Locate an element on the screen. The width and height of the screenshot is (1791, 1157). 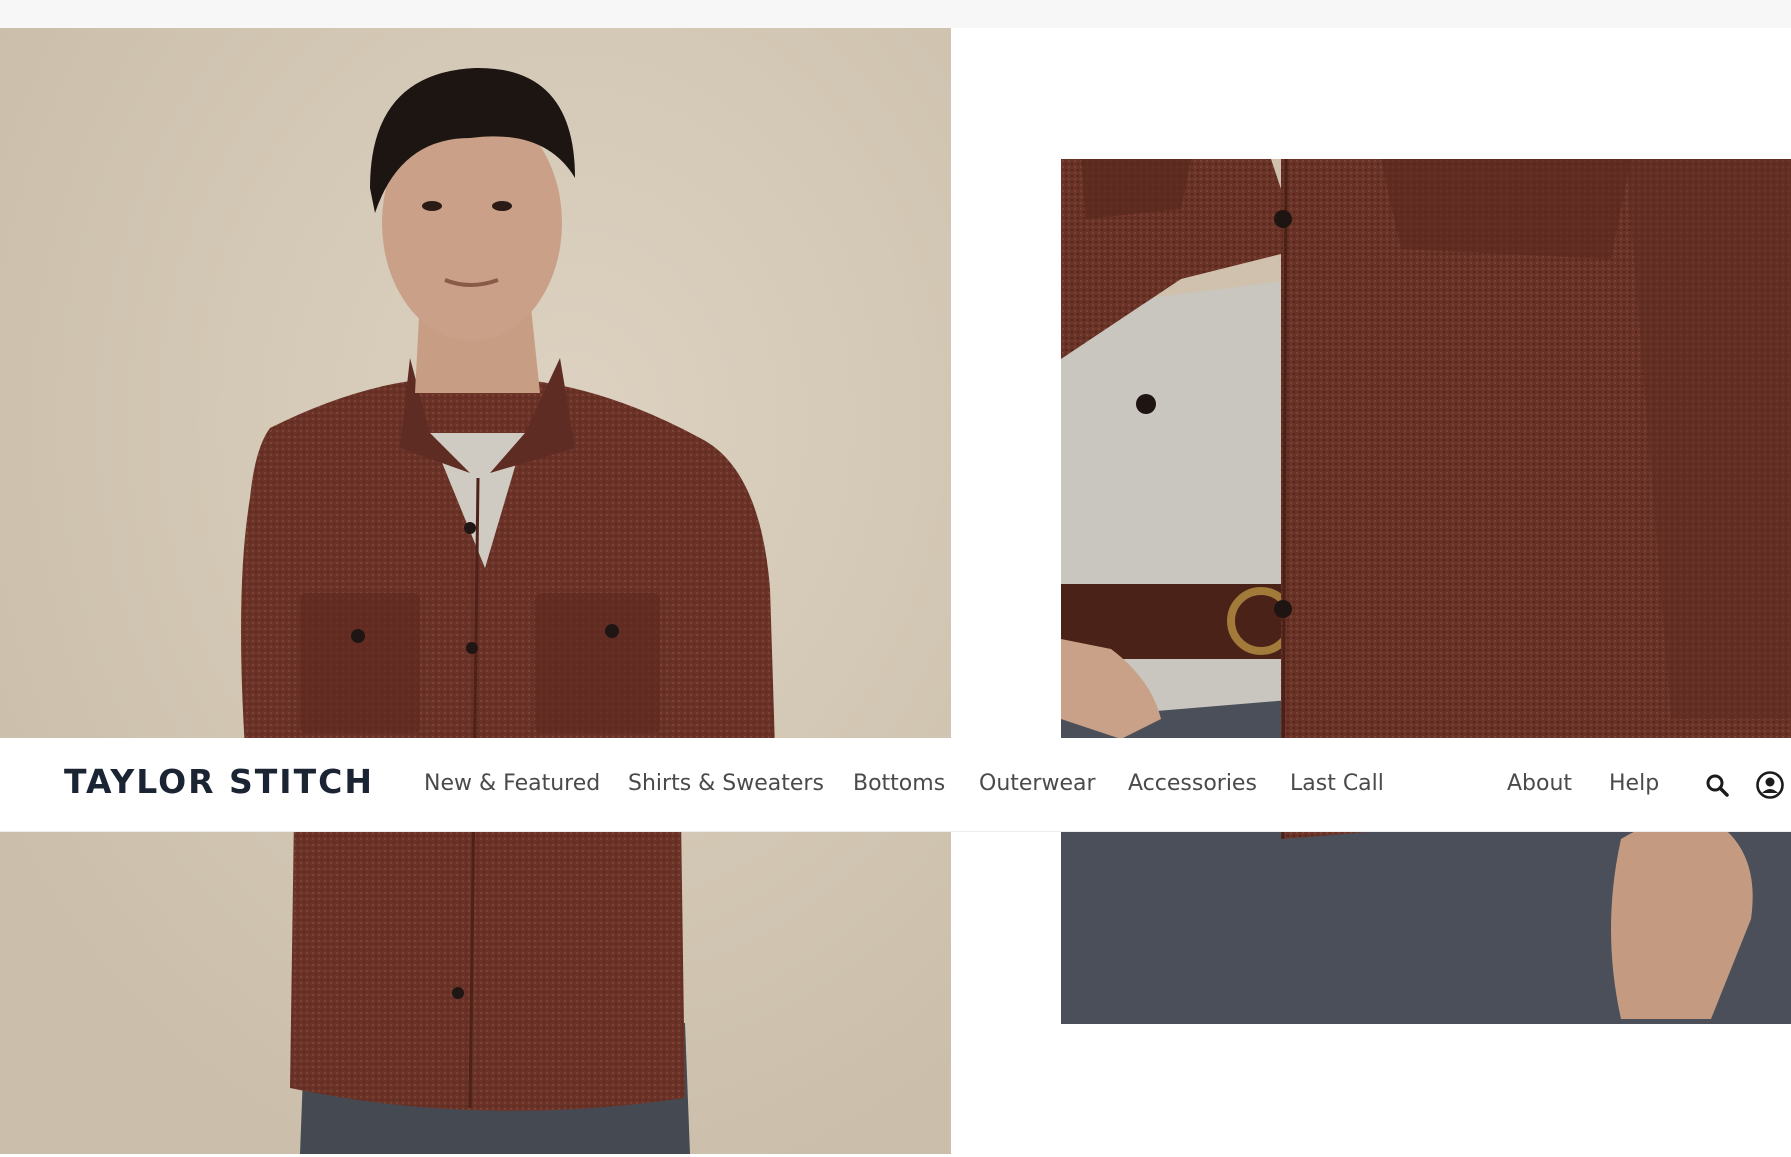
nav-item-bottoms: Bottoms is located at coordinates (899, 784).